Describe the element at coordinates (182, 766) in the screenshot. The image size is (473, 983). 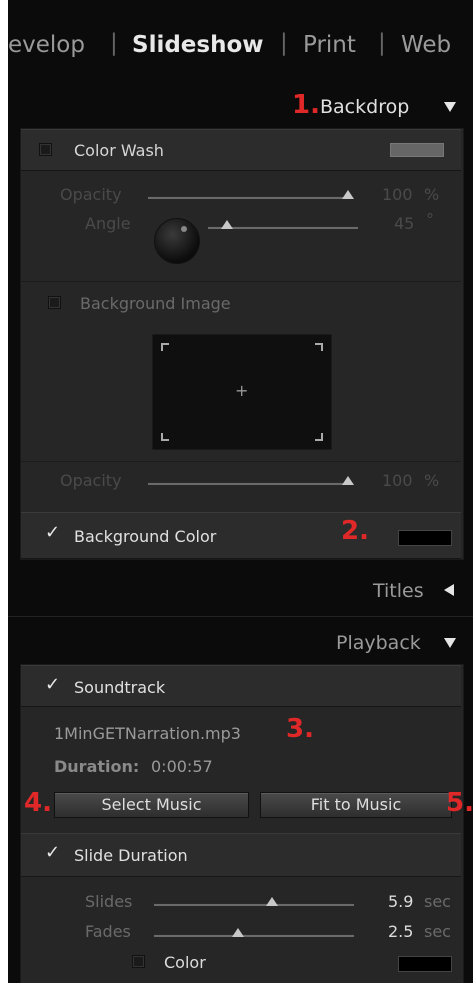
I see `duration-value: 0:00:57` at that location.